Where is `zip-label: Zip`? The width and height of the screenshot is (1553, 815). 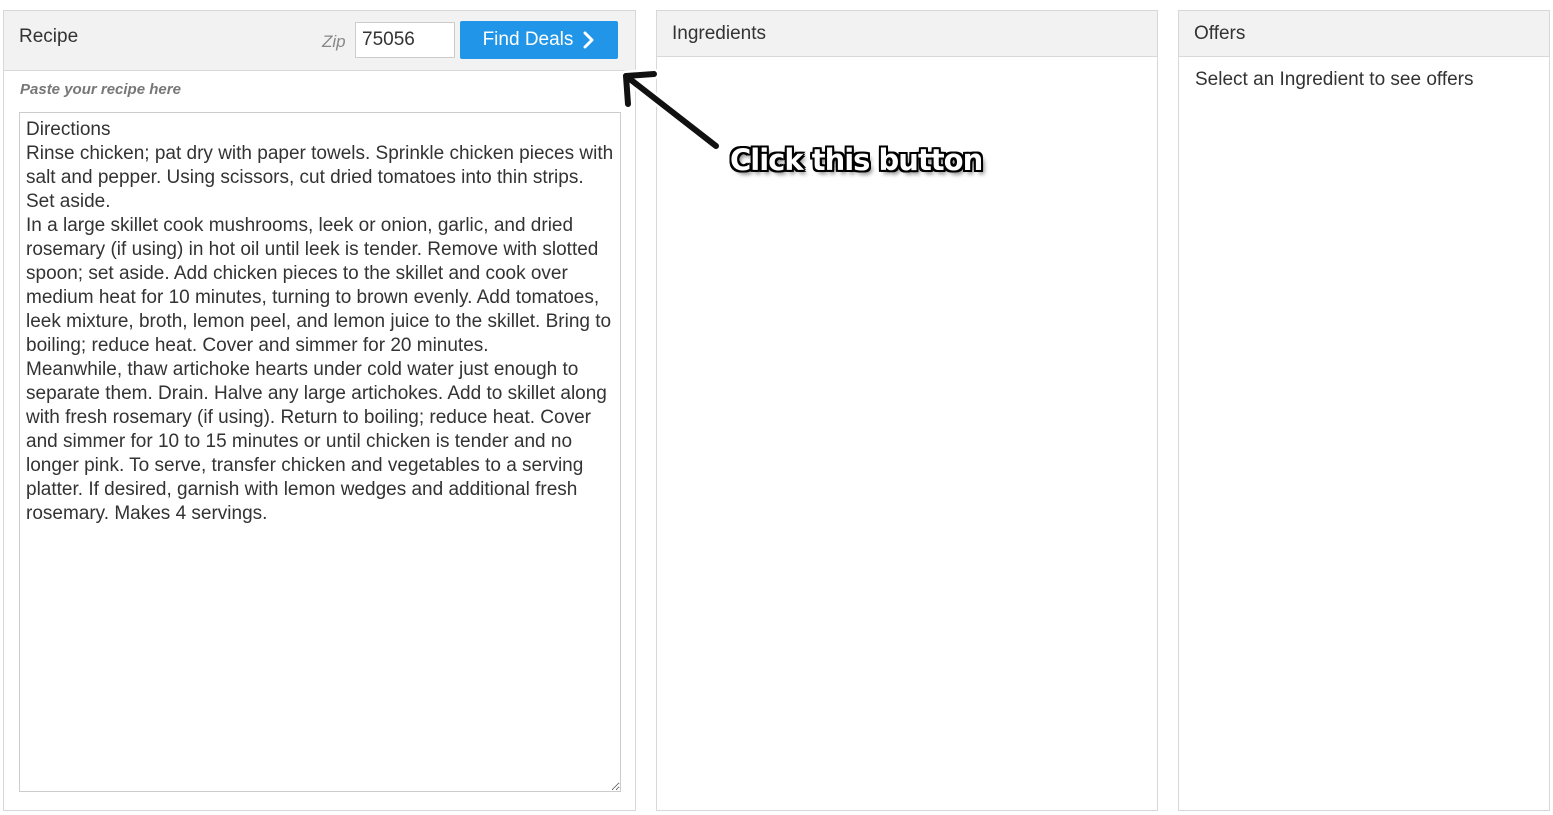
zip-label: Zip is located at coordinates (334, 41).